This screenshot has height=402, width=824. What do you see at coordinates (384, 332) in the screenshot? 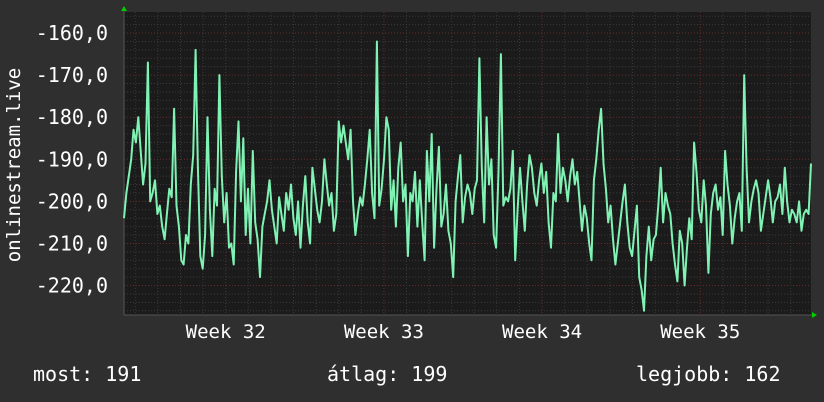
I see `x-tick-label: Week 33` at bounding box center [384, 332].